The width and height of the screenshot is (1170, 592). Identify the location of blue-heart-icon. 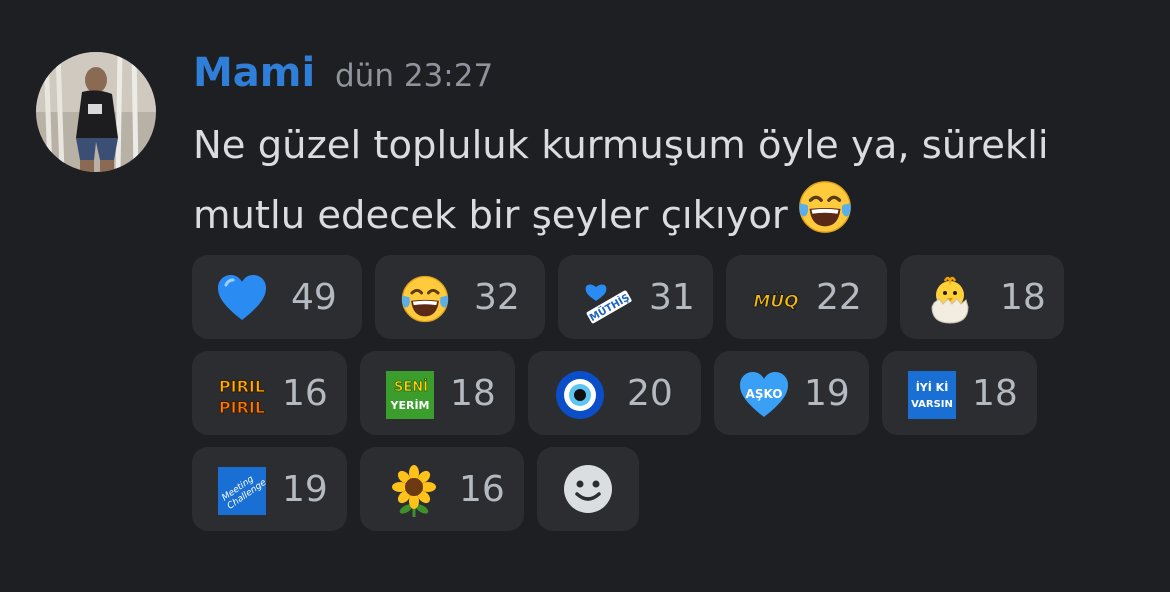
(242, 299).